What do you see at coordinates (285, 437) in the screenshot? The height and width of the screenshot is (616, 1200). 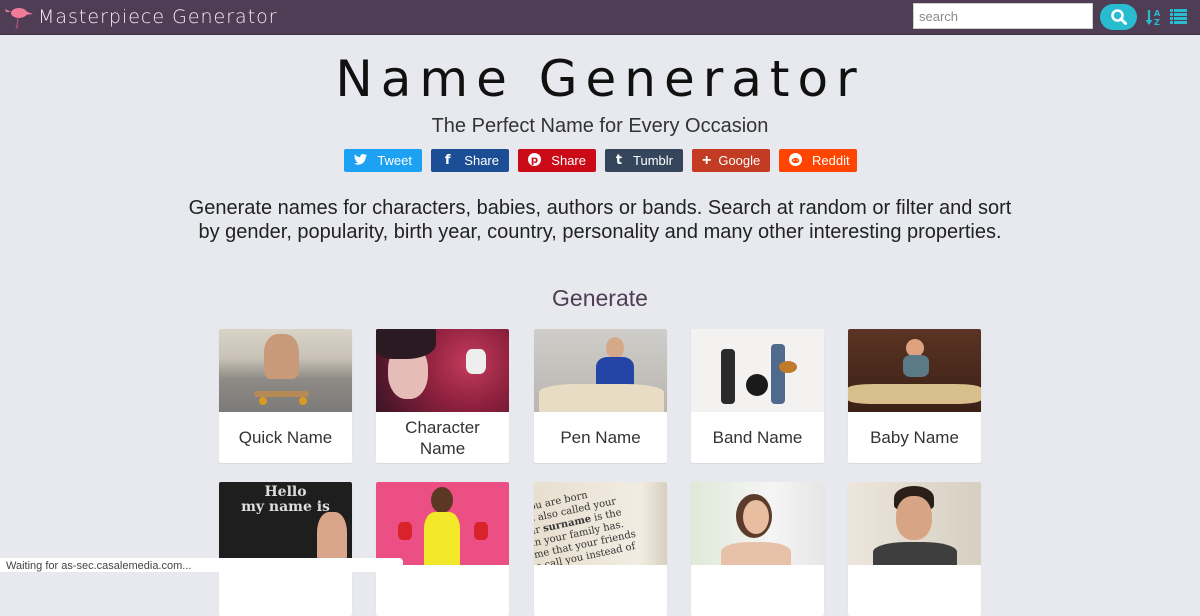 I see `card-label: Quick Name` at bounding box center [285, 437].